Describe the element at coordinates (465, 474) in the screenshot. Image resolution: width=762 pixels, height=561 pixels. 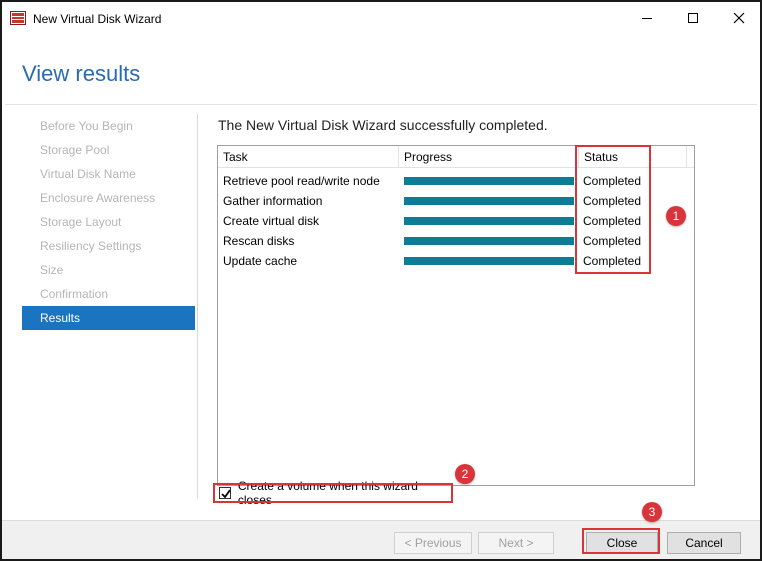
I see `callout-badge-2: 2` at that location.